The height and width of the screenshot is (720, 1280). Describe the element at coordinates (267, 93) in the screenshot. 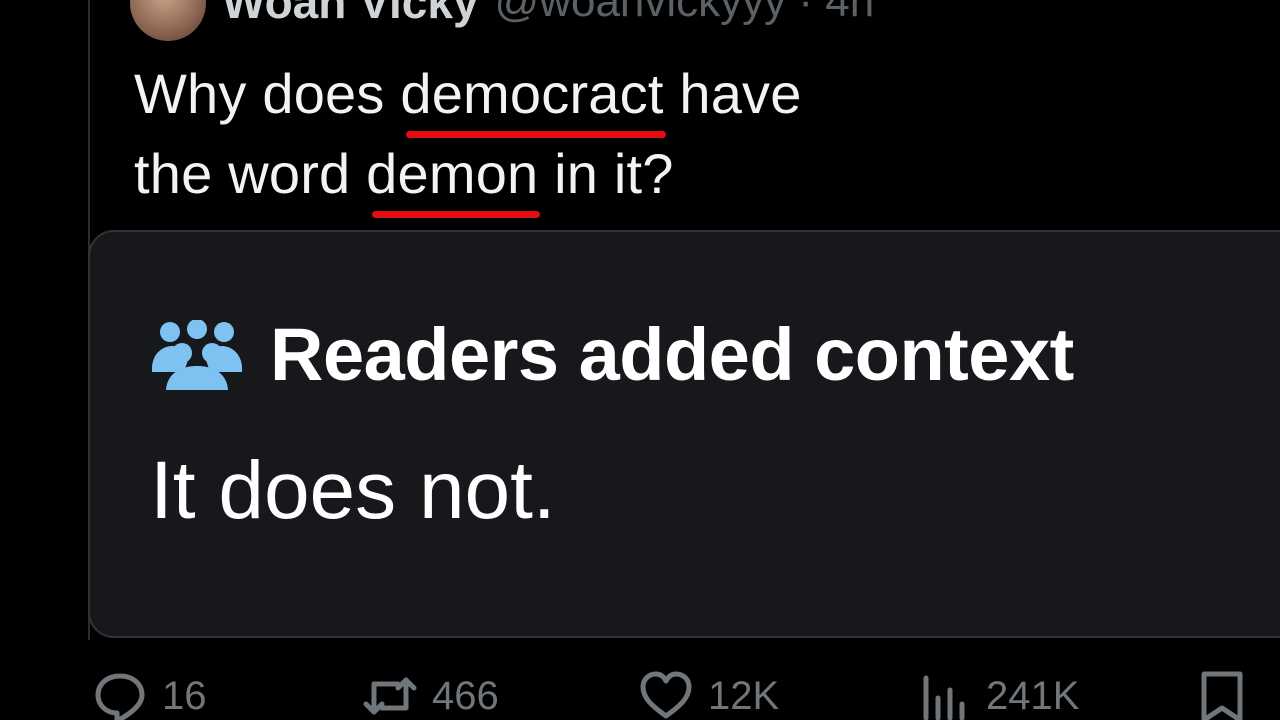

I see `text-segment: Why does` at that location.